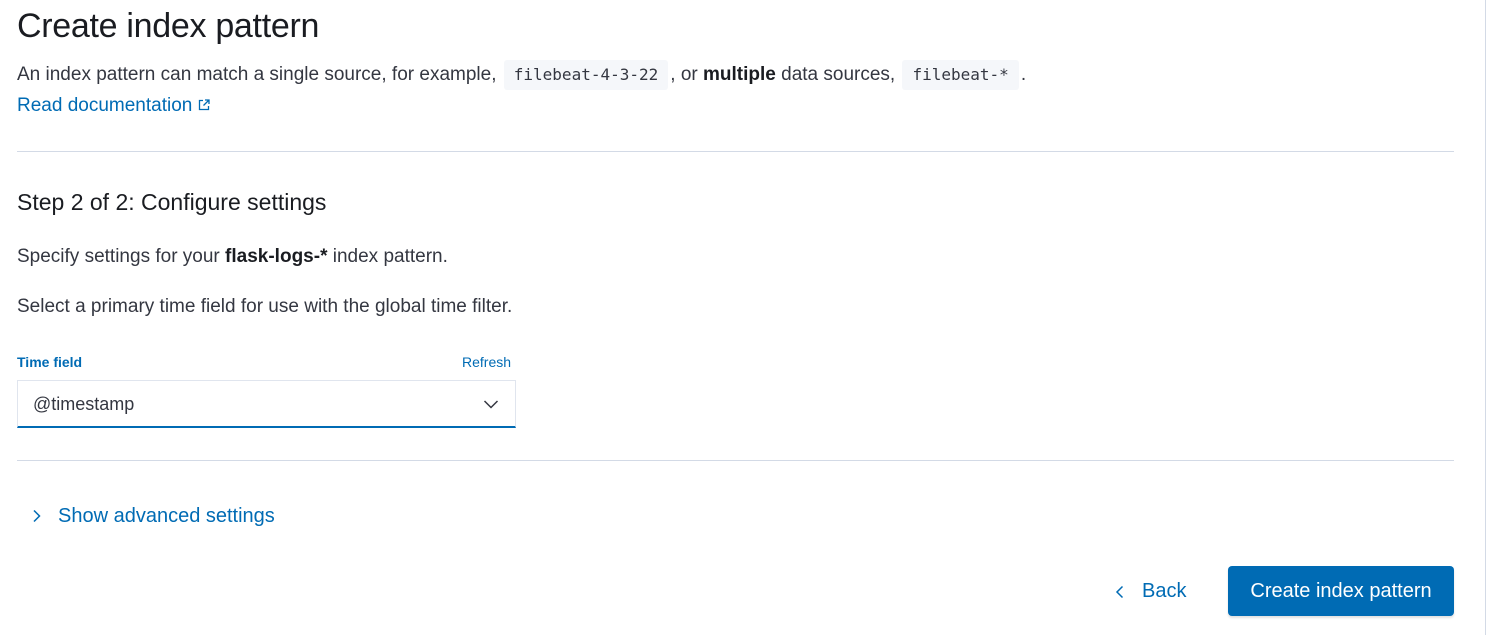 The height and width of the screenshot is (635, 1488). What do you see at coordinates (684, 74) in the screenshot?
I see `intro-text-part-2: , or` at bounding box center [684, 74].